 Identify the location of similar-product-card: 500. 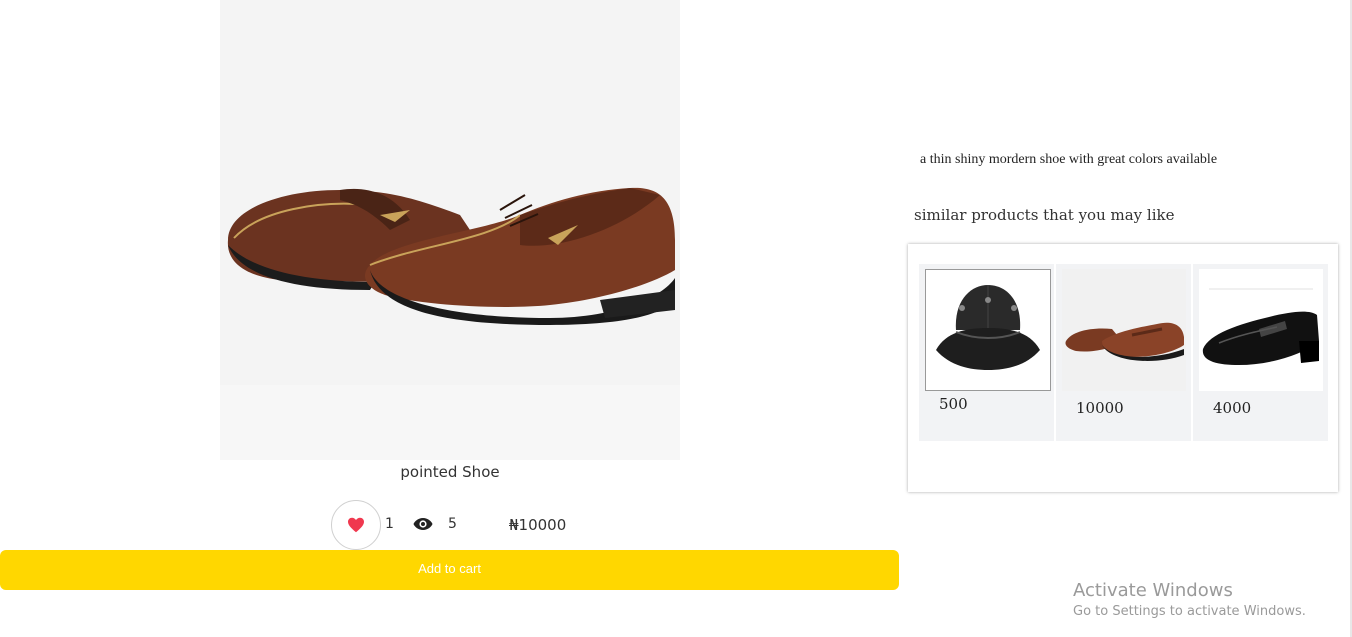
(986, 352).